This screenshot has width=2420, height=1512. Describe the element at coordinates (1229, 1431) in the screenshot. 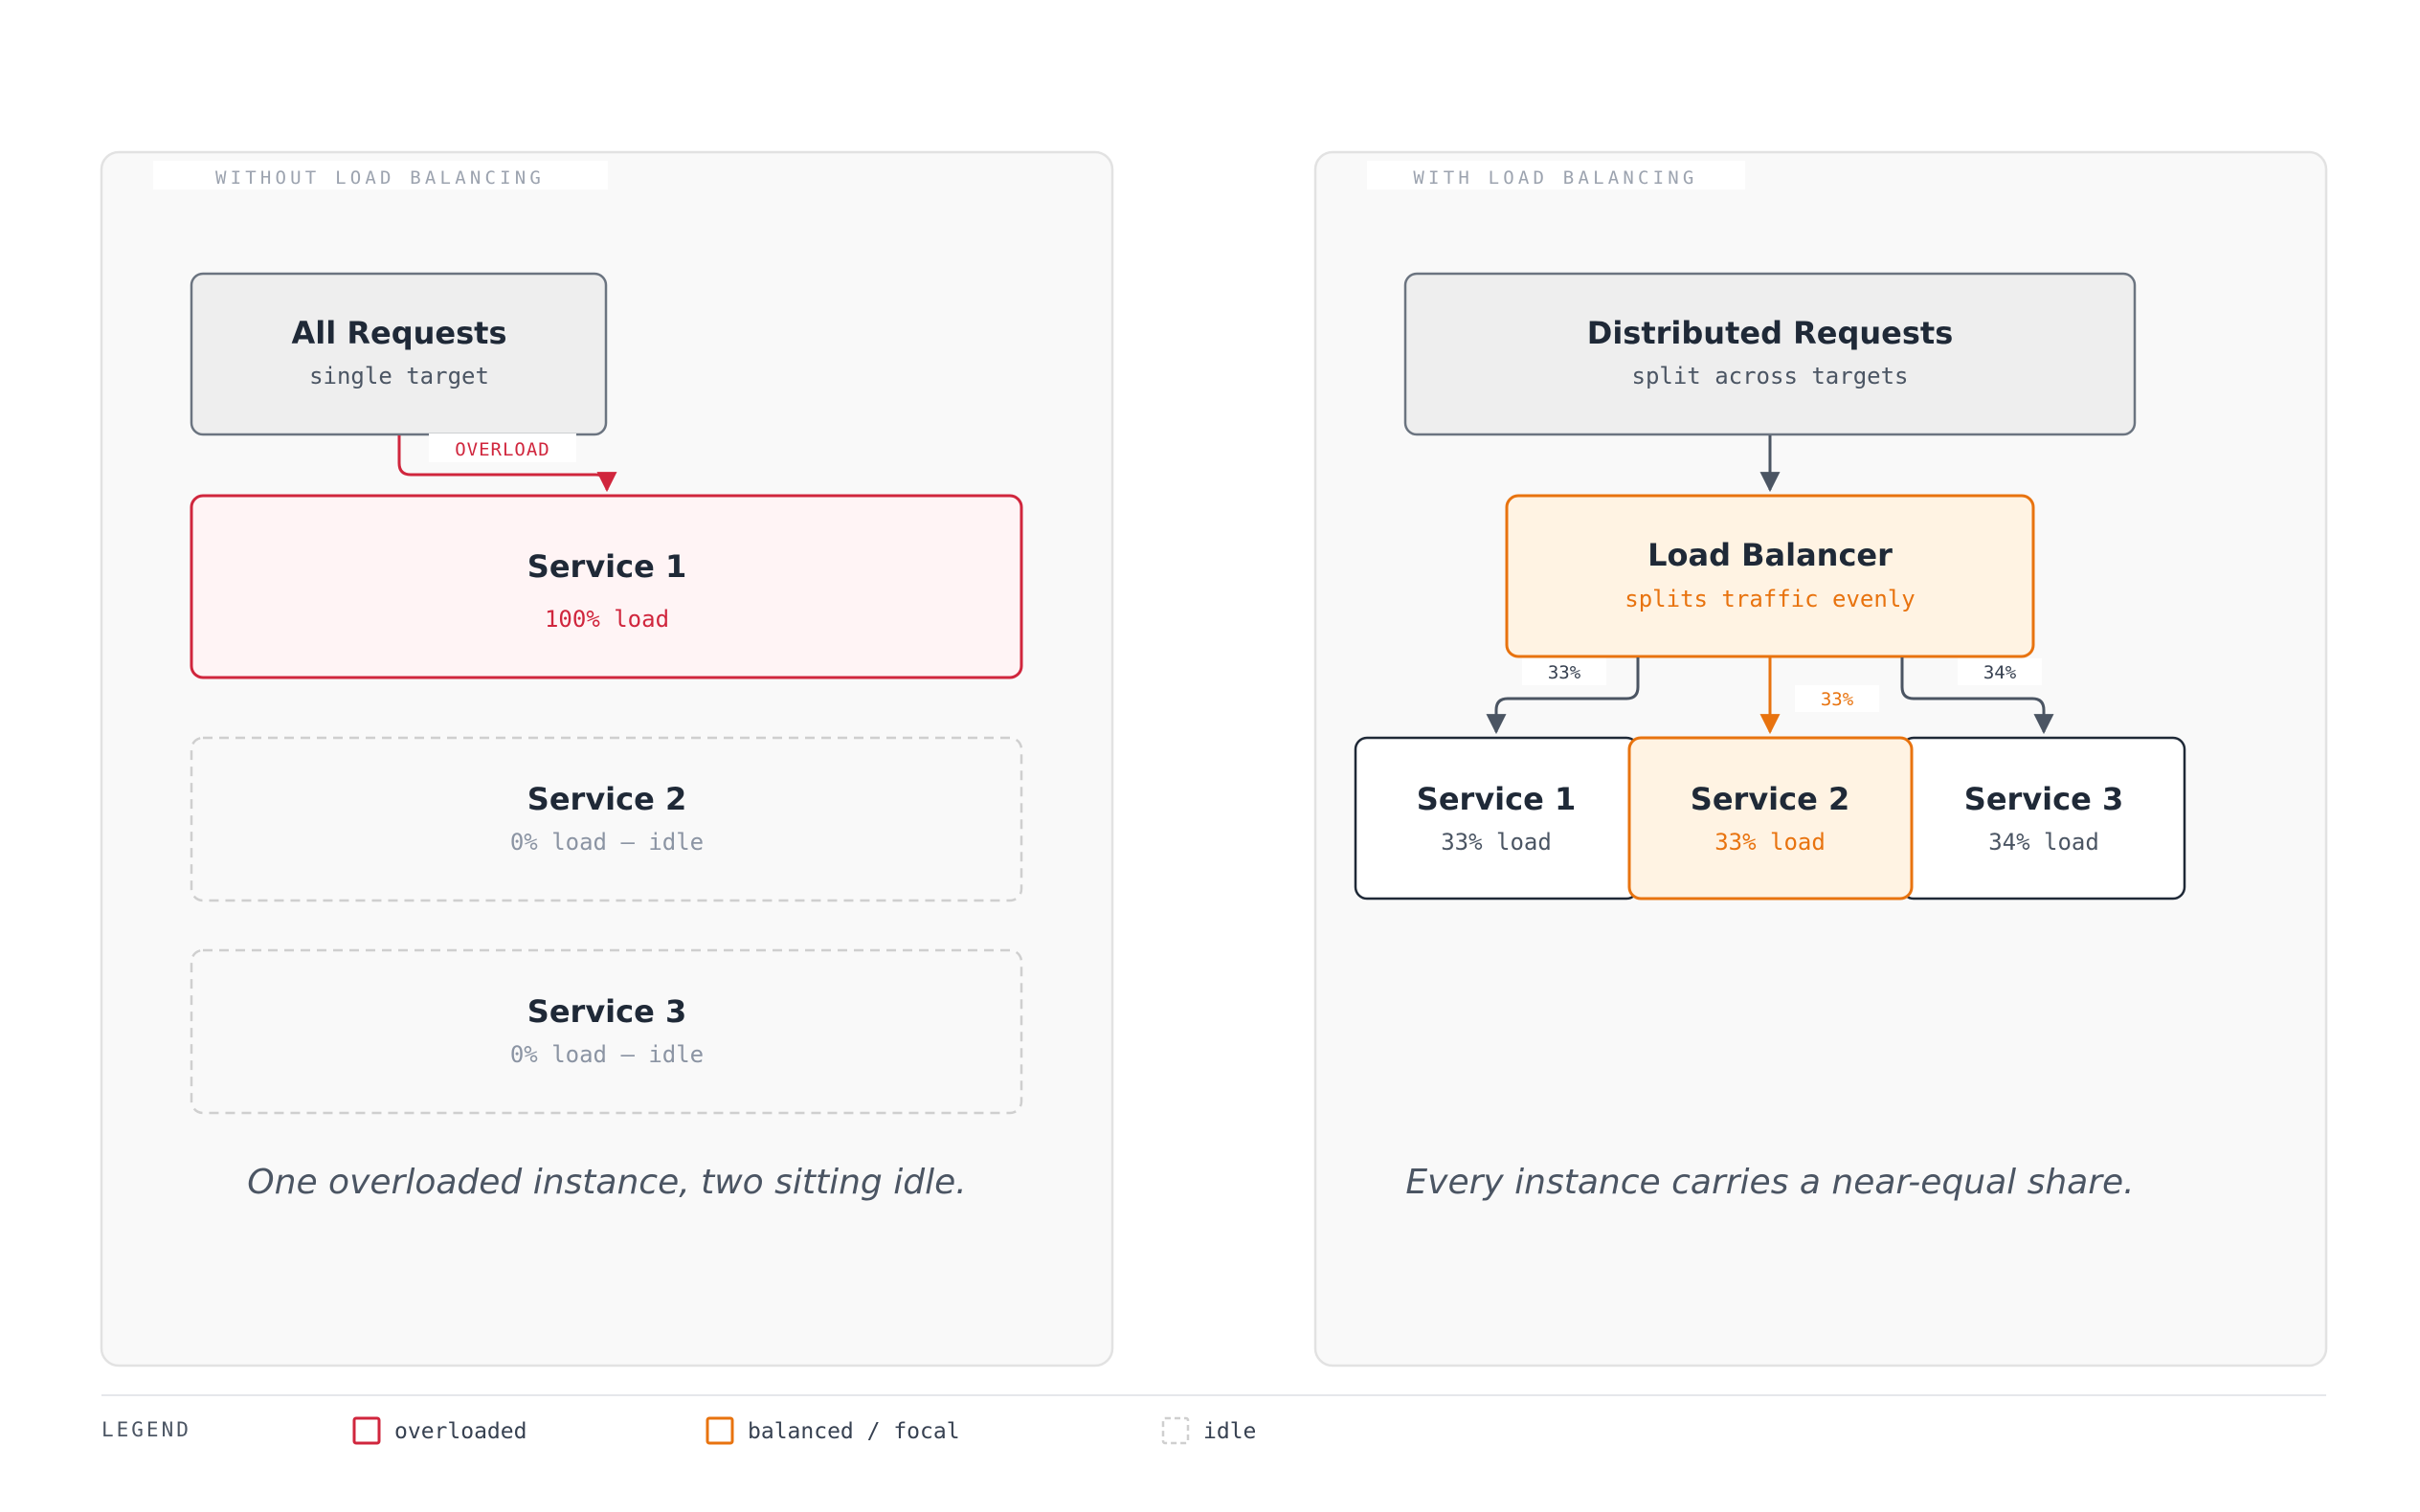

I see `legend-label: idle` at that location.